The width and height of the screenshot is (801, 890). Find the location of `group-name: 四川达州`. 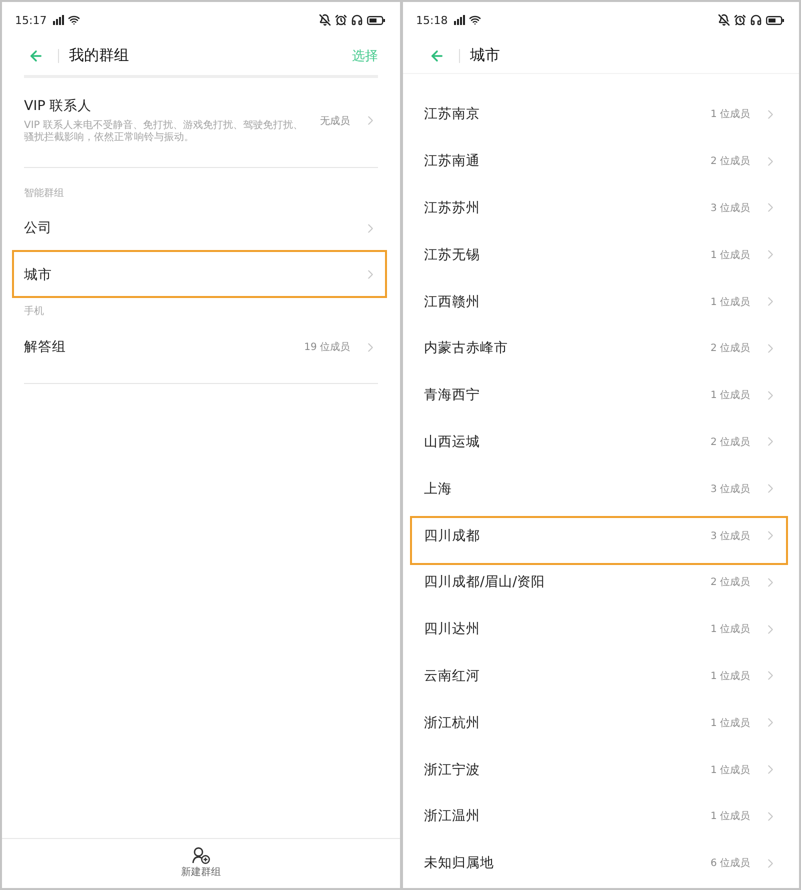

group-name: 四川达州 is located at coordinates (567, 629).